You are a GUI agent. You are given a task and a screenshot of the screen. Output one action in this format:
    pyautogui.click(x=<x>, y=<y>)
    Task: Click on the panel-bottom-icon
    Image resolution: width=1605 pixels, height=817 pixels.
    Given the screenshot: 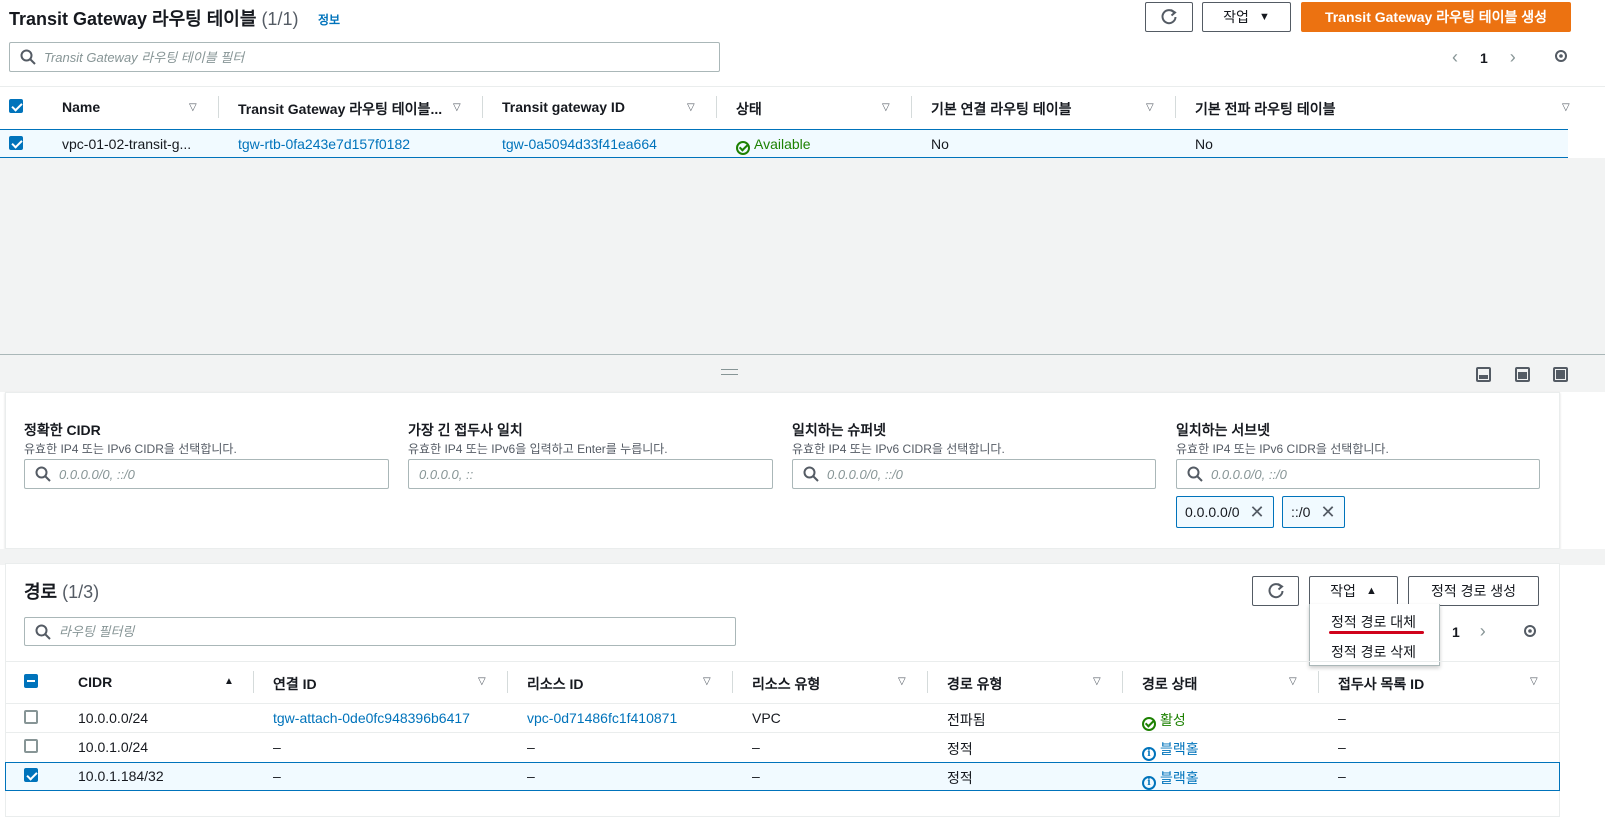 What is the action you would take?
    pyautogui.click(x=1483, y=374)
    